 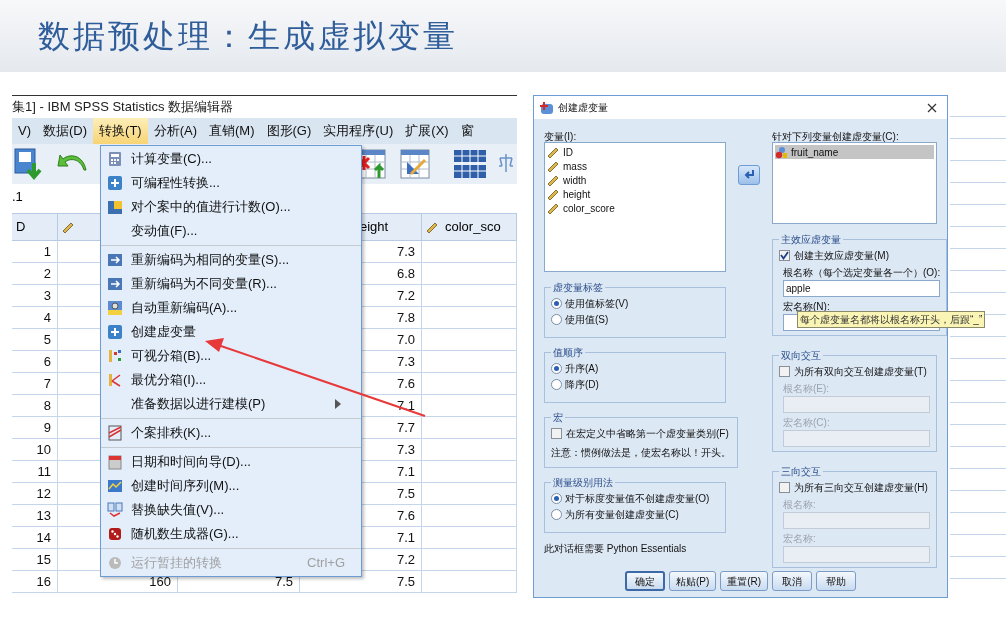 What do you see at coordinates (932, 107) in the screenshot?
I see `close-icon` at bounding box center [932, 107].